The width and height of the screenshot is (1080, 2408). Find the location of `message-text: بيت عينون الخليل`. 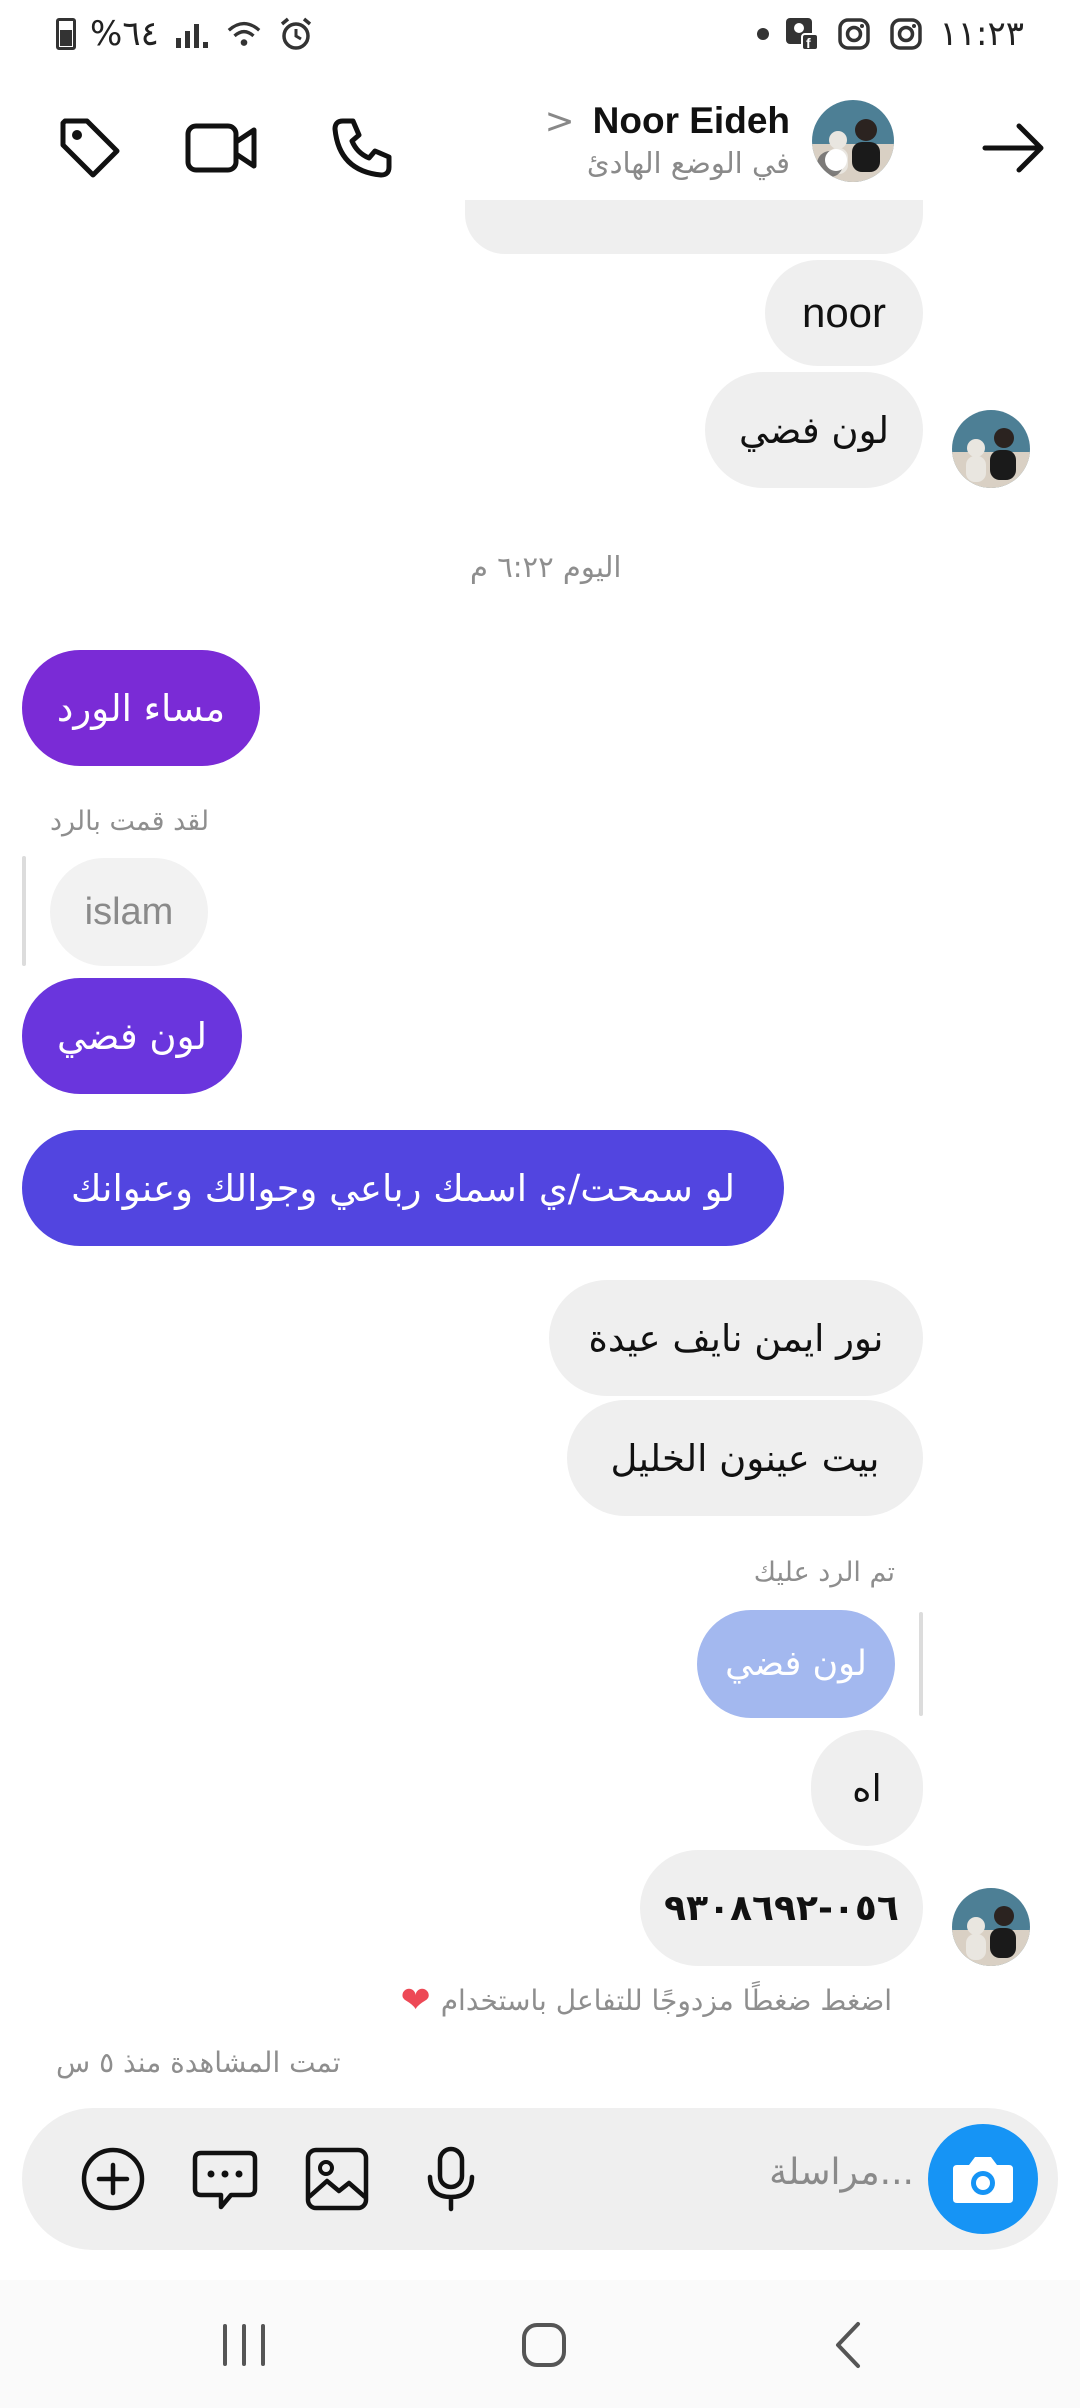

message-text: بيت عينون الخليل is located at coordinates (745, 1458).